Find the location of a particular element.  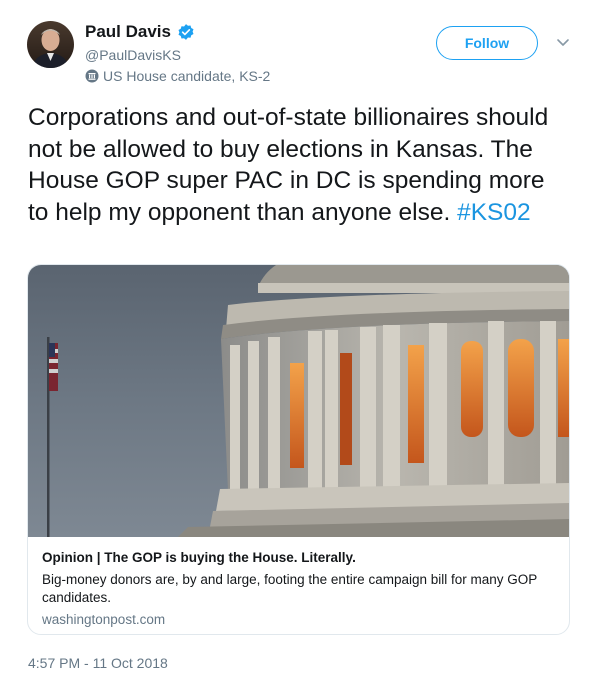

user-handle: @PaulDavisKS is located at coordinates (133, 55).